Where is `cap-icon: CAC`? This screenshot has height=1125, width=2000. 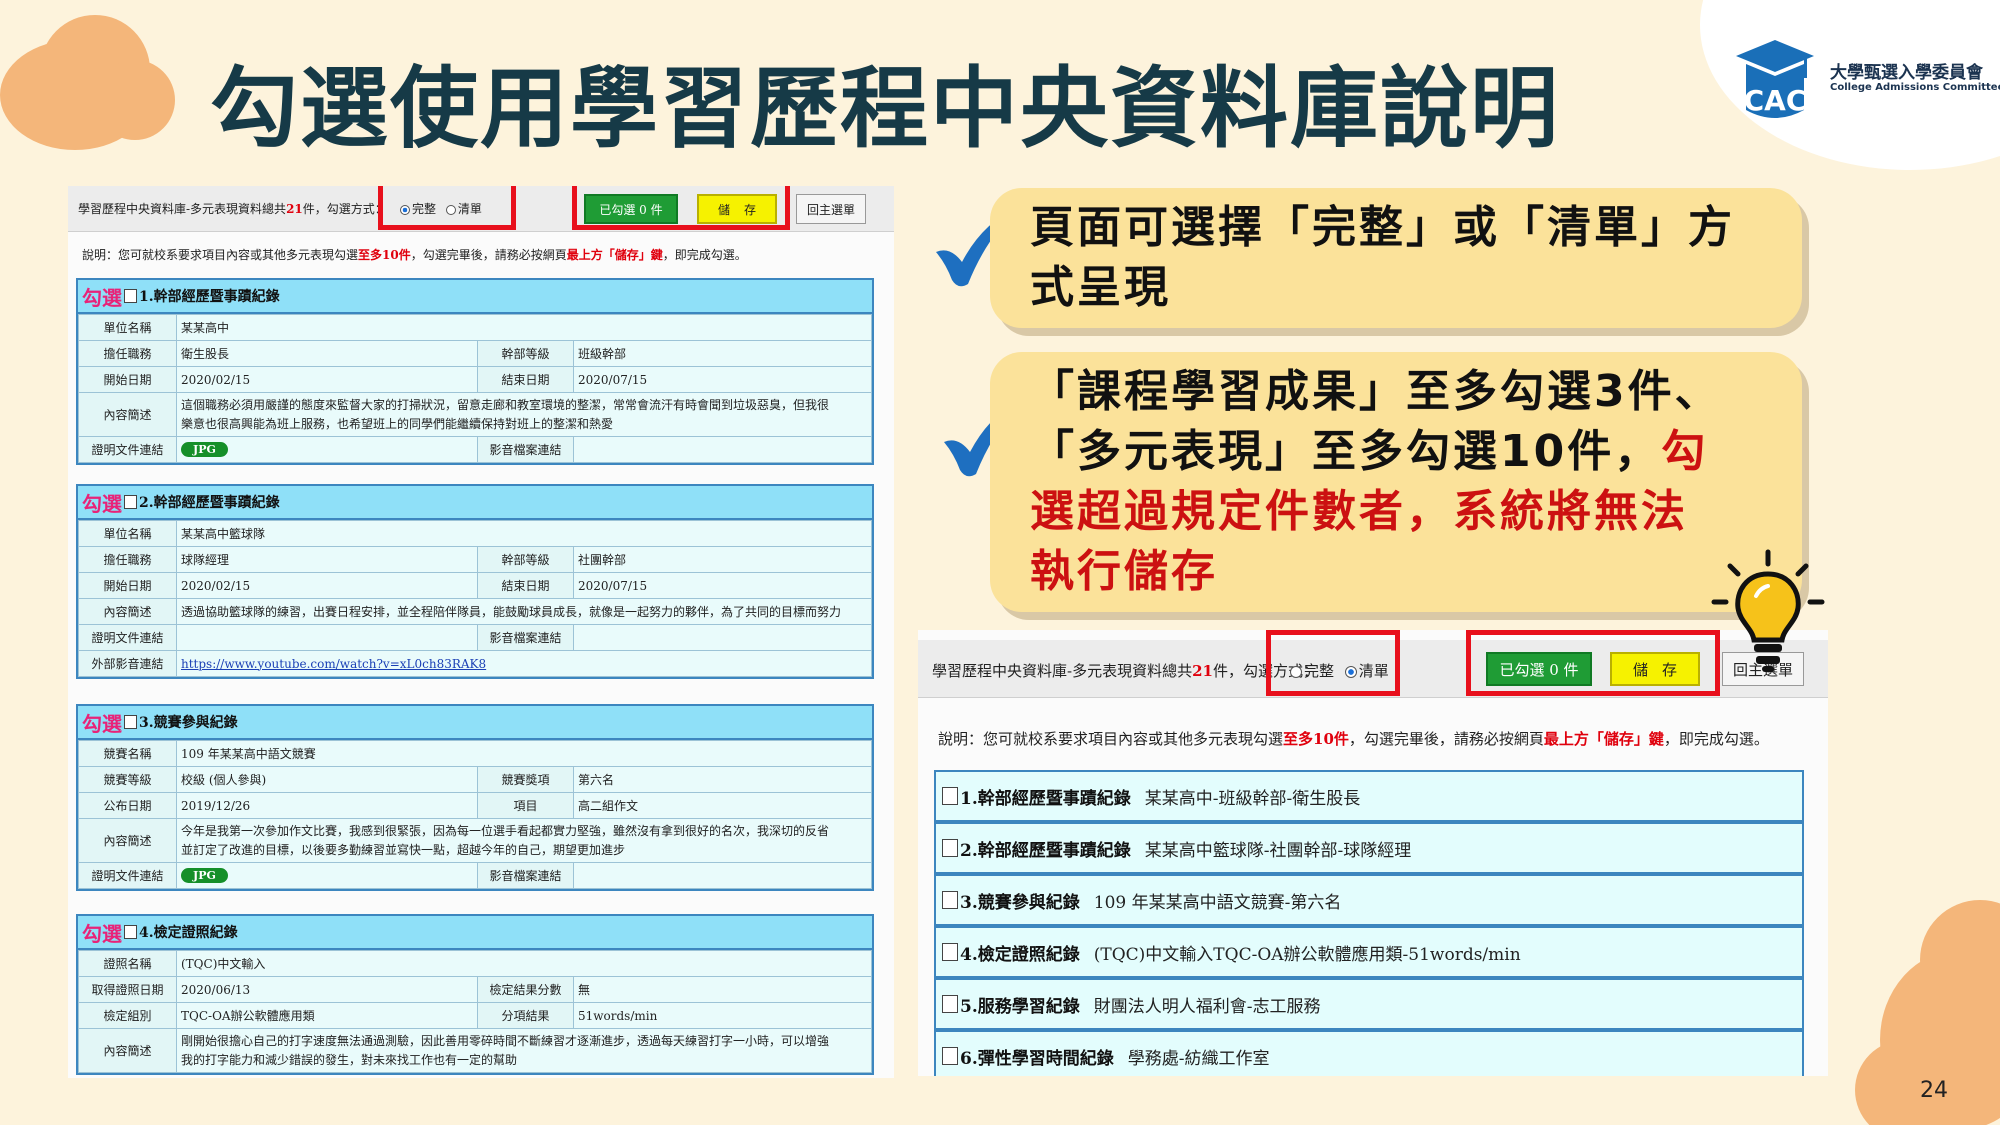
cap-icon: CAC is located at coordinates (1775, 79).